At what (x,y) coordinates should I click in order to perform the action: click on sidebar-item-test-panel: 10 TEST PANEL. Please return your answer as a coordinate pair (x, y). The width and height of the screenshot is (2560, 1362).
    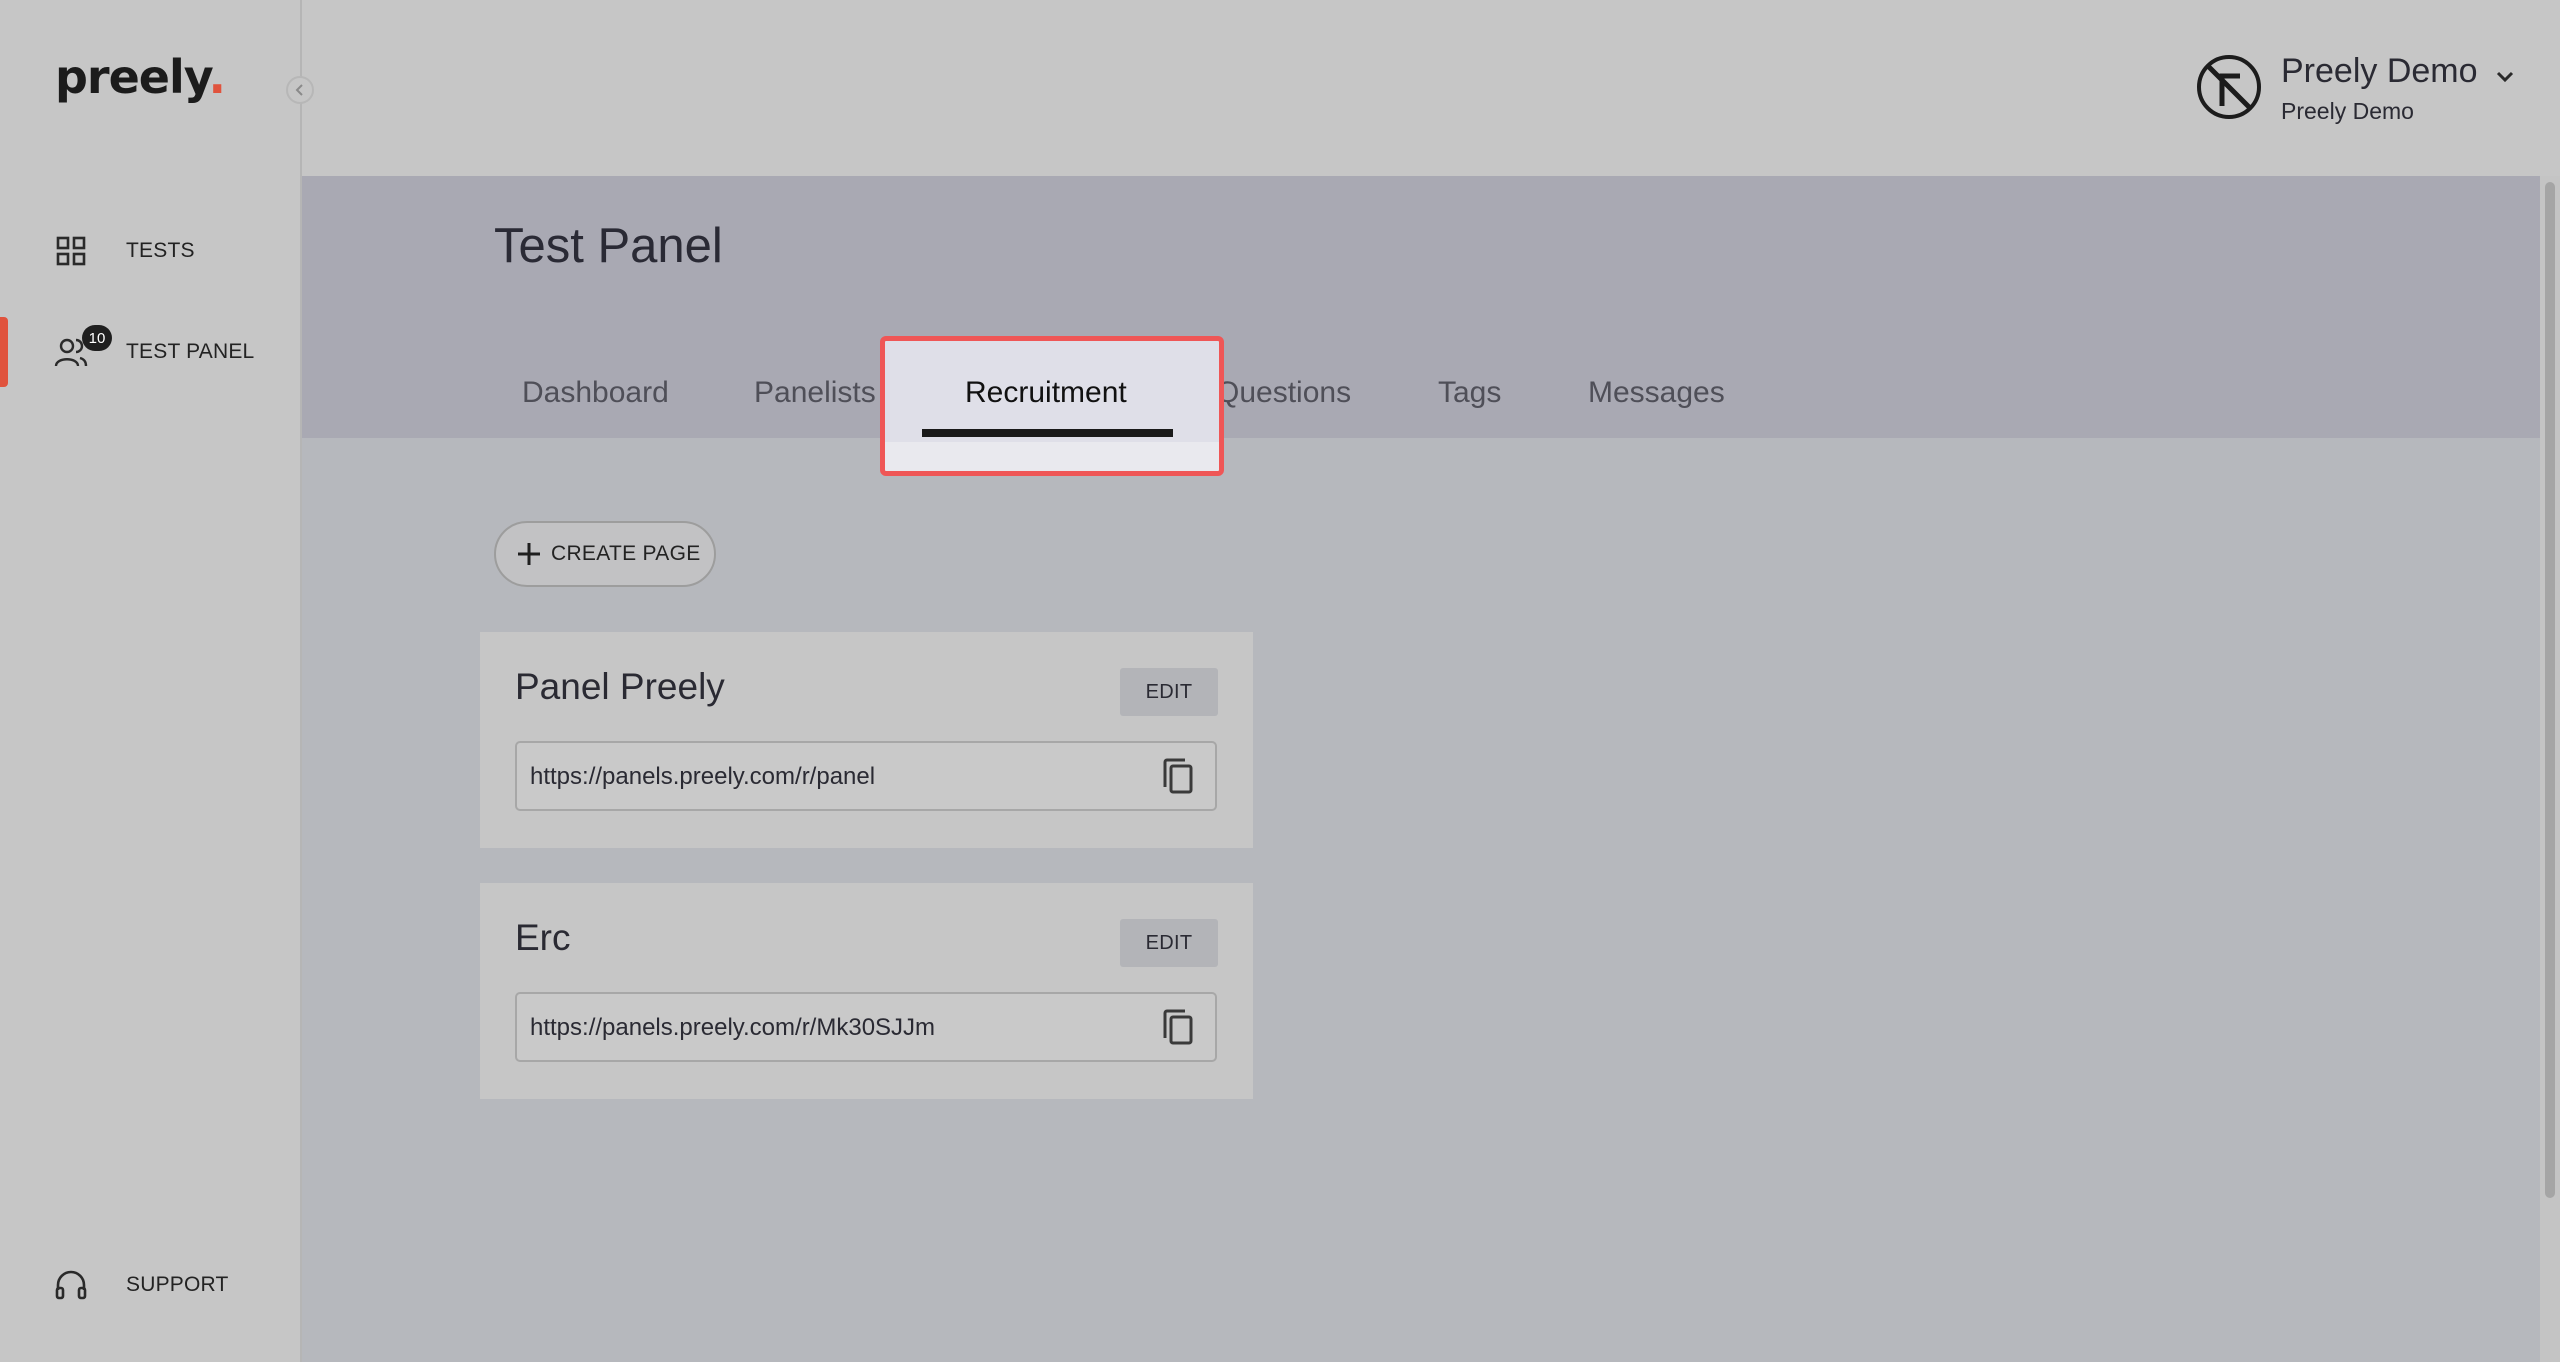
    Looking at the image, I should click on (150, 352).